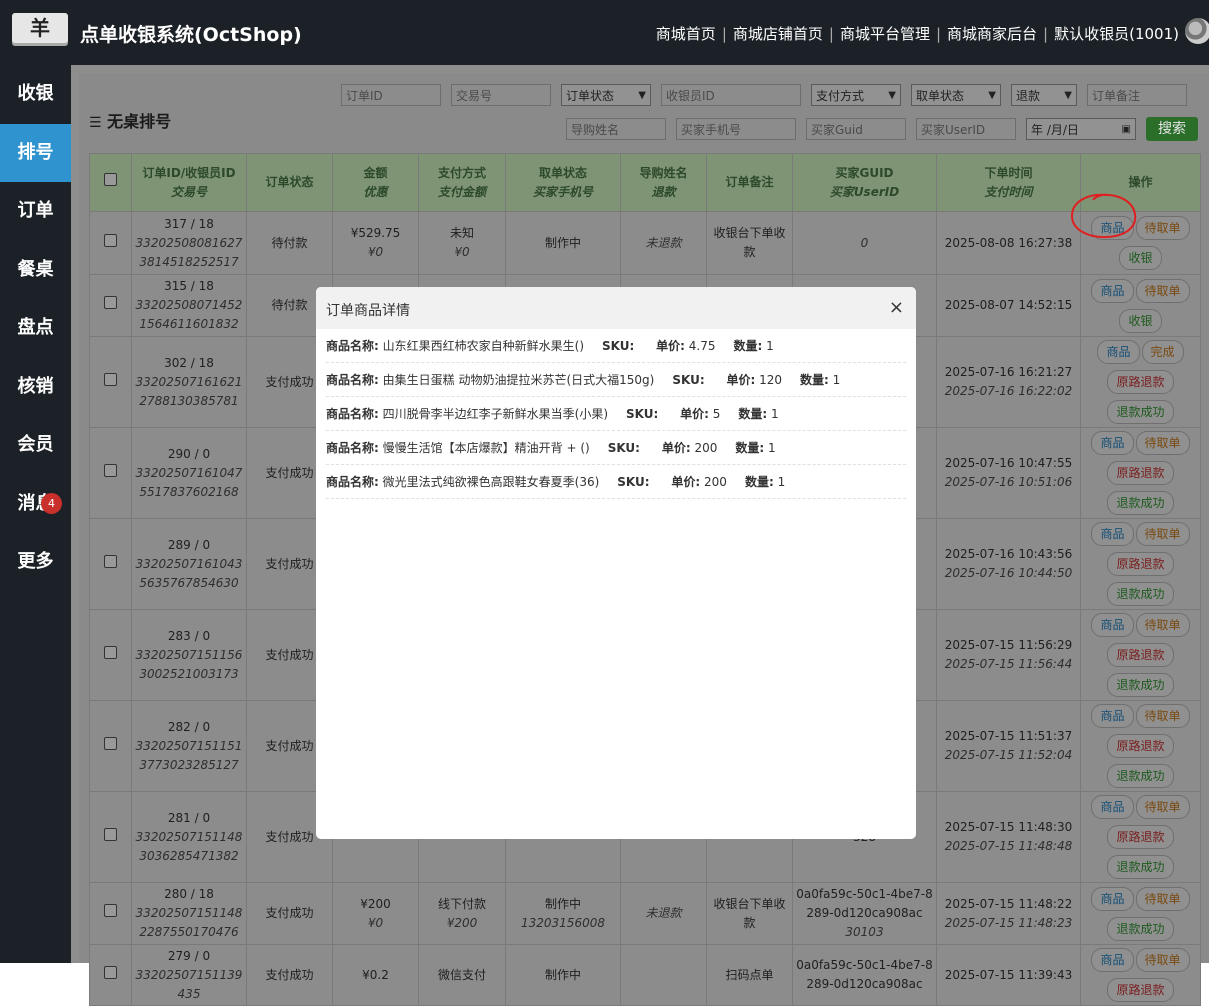  What do you see at coordinates (375, 903) in the screenshot?
I see `amount: ¥200` at bounding box center [375, 903].